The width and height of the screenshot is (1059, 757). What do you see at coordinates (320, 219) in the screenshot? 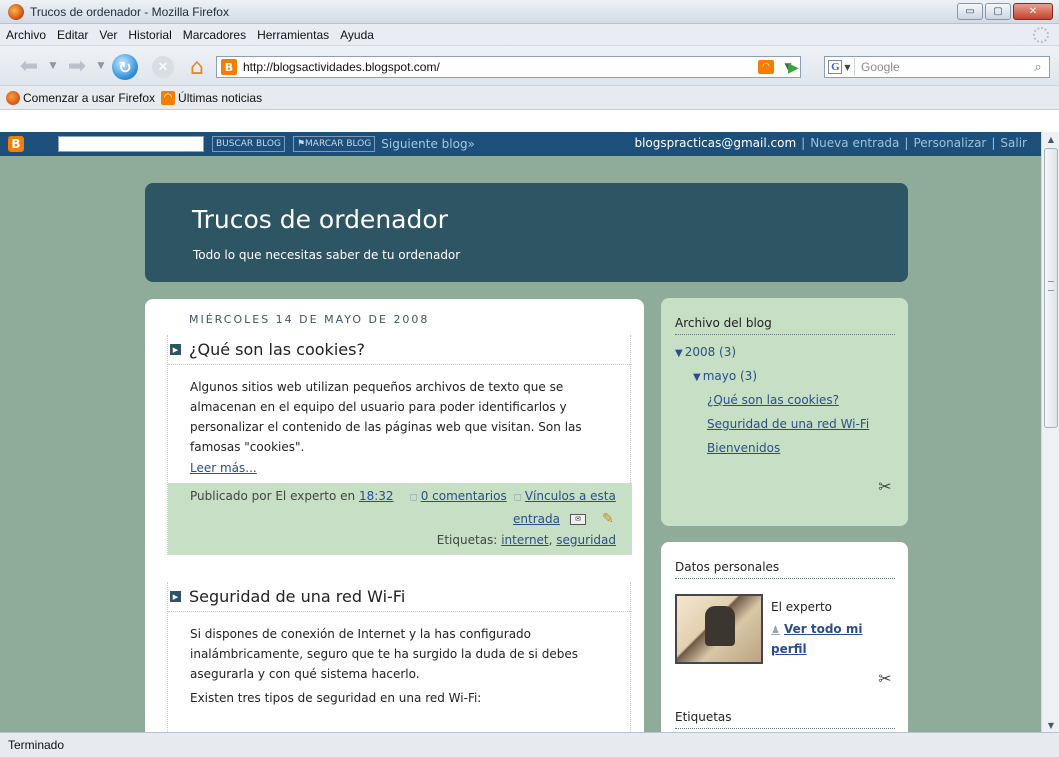
I see `blog-title: Trucos de ordenador` at bounding box center [320, 219].